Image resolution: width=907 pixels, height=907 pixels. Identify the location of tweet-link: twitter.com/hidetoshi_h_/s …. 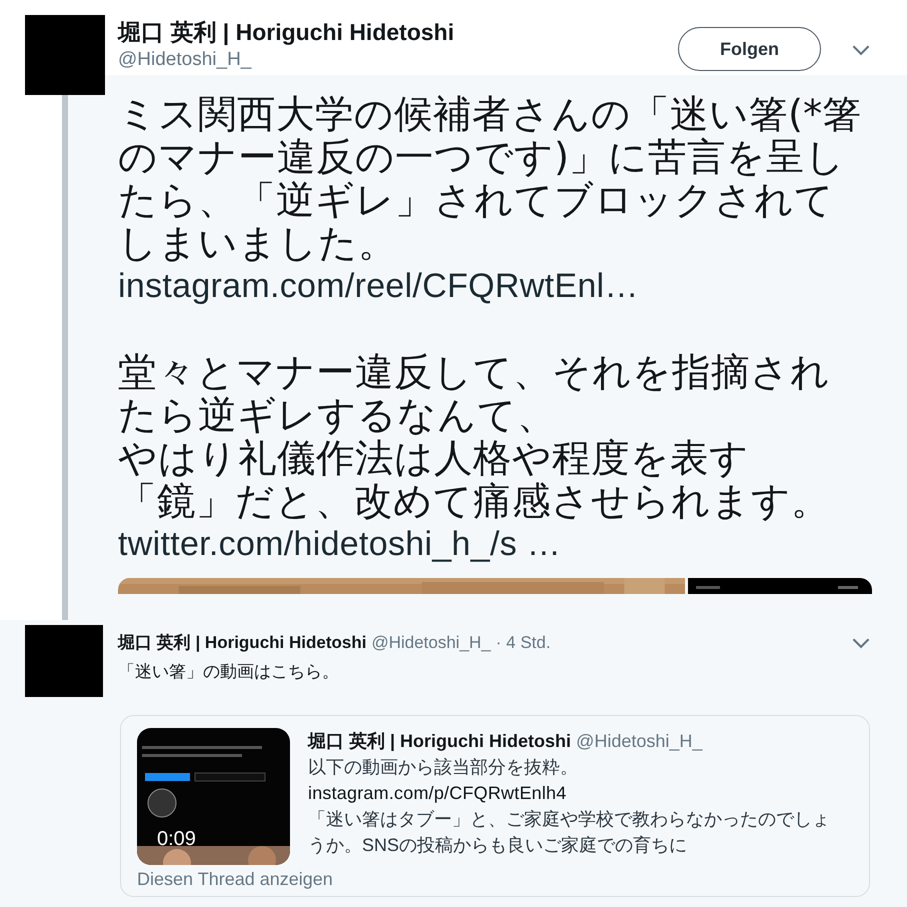
(497, 544).